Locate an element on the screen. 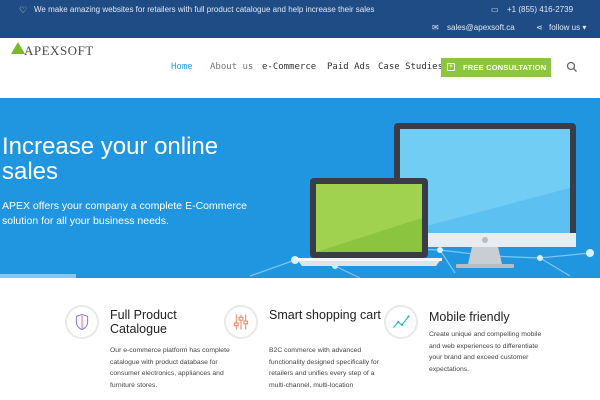 The image size is (600, 400). chart-line-icon is located at coordinates (401, 322).